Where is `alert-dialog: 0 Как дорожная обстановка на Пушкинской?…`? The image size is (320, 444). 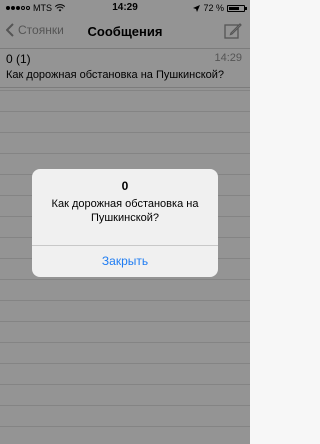
alert-dialog: 0 Как дорожная обстановка на Пушкинской?… is located at coordinates (125, 223).